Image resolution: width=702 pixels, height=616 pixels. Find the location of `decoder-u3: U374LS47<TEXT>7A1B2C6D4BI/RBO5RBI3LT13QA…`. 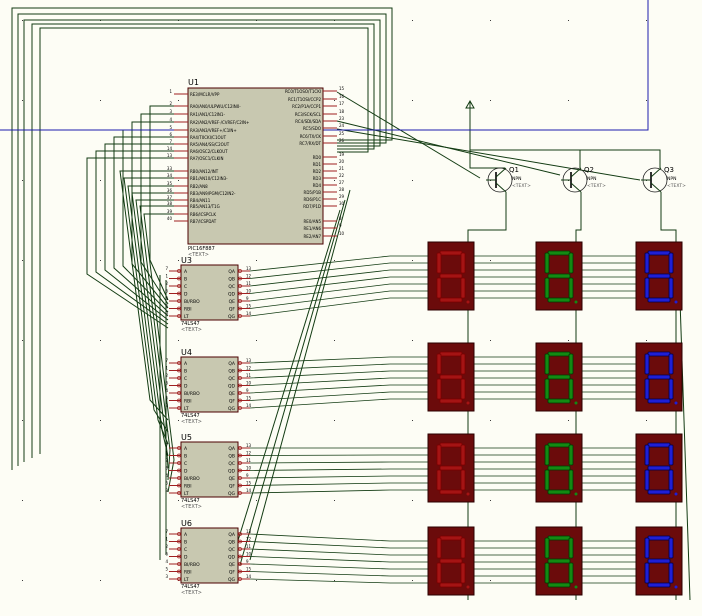

decoder-u3: U374LS47<TEXT>7A1B2C6D4BI/RBO5RBI3LT13QA… is located at coordinates (208, 294).